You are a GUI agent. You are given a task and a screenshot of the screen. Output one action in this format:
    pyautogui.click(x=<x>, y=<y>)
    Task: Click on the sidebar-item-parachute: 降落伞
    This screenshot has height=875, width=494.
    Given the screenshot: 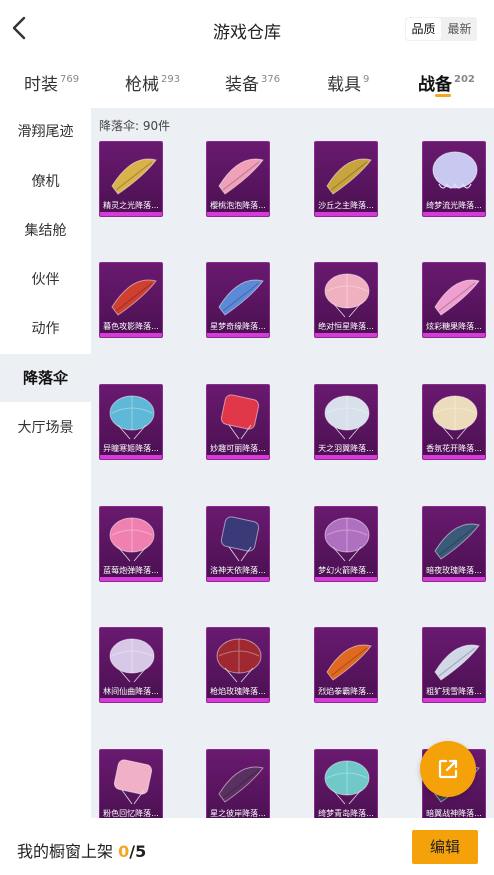 What is the action you would take?
    pyautogui.click(x=45, y=378)
    